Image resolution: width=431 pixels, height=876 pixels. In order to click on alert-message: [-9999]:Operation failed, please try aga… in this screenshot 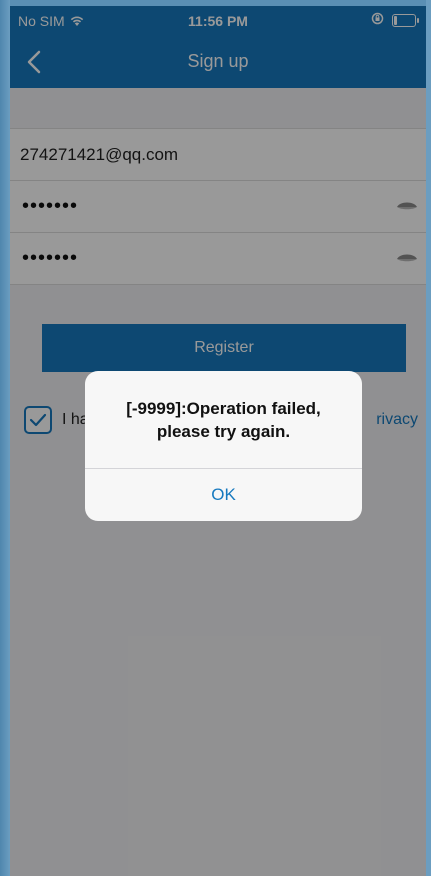, I will do `click(223, 420)`.